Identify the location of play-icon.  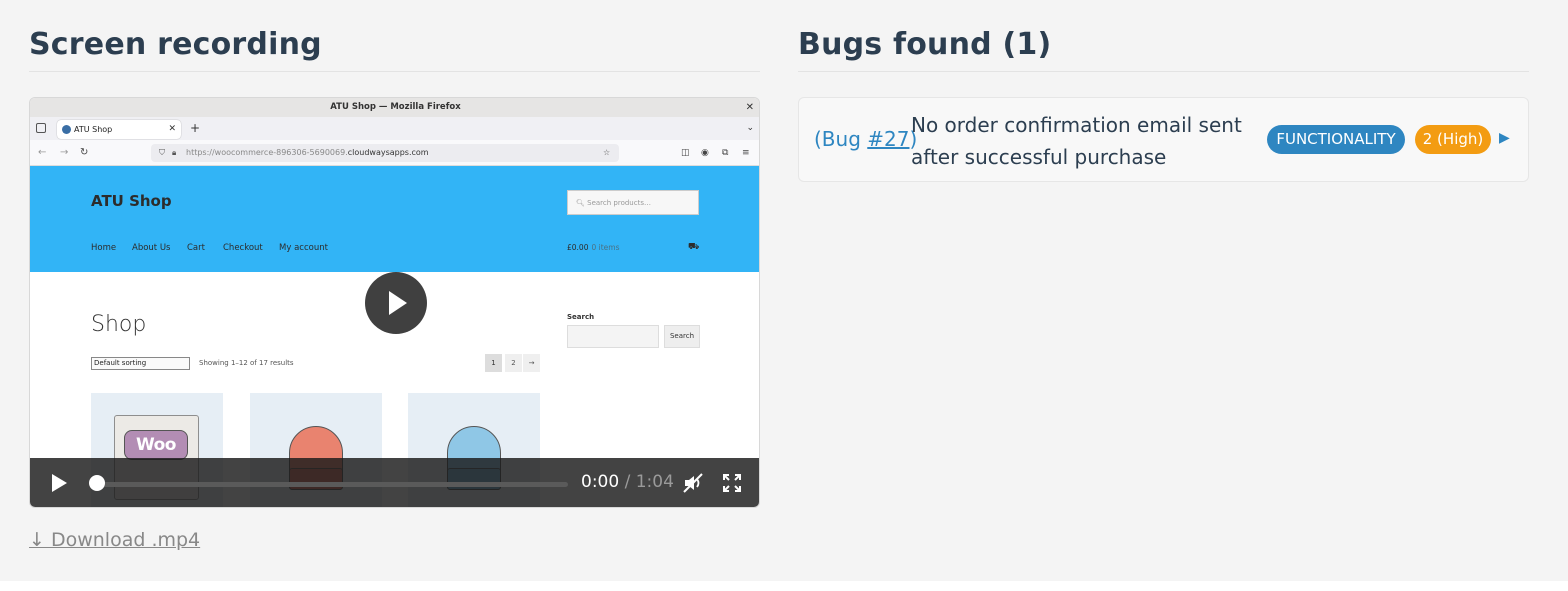
(398, 303).